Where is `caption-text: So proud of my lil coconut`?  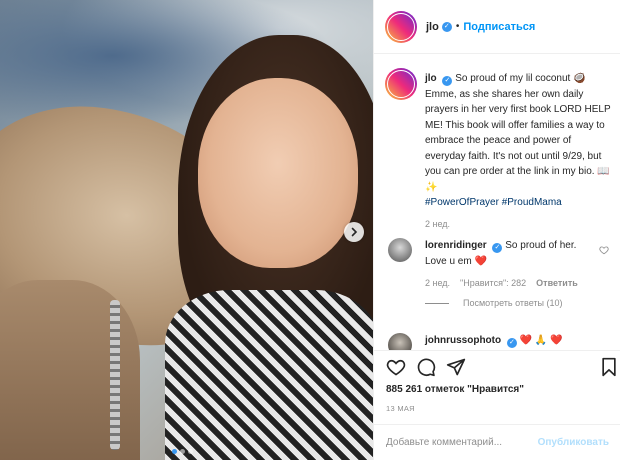
caption-text: So proud of my lil coconut is located at coordinates (513, 78).